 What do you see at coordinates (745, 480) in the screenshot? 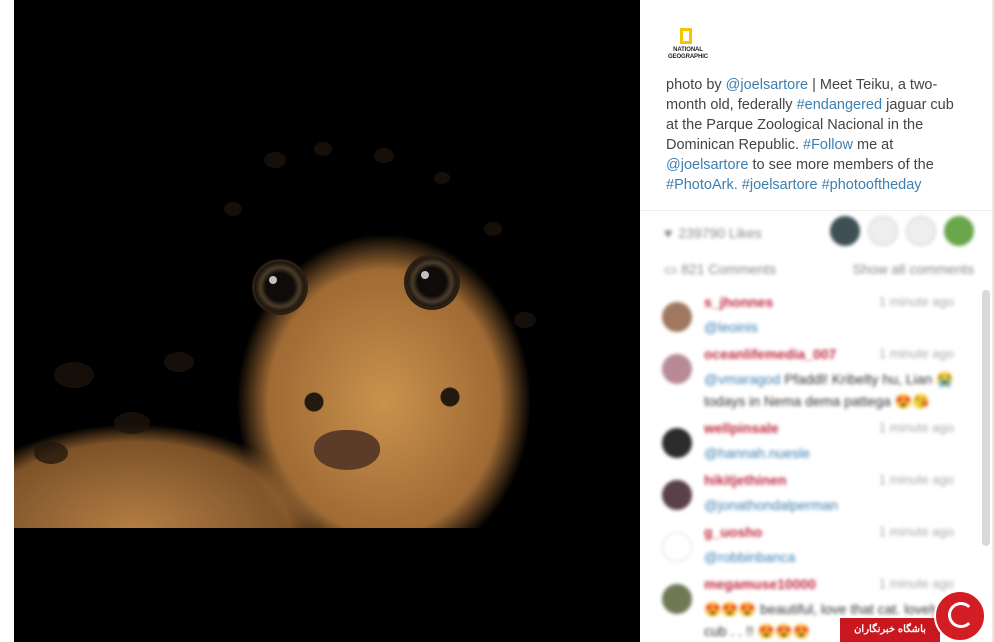
I see `comment-username: hikitjethinen` at bounding box center [745, 480].